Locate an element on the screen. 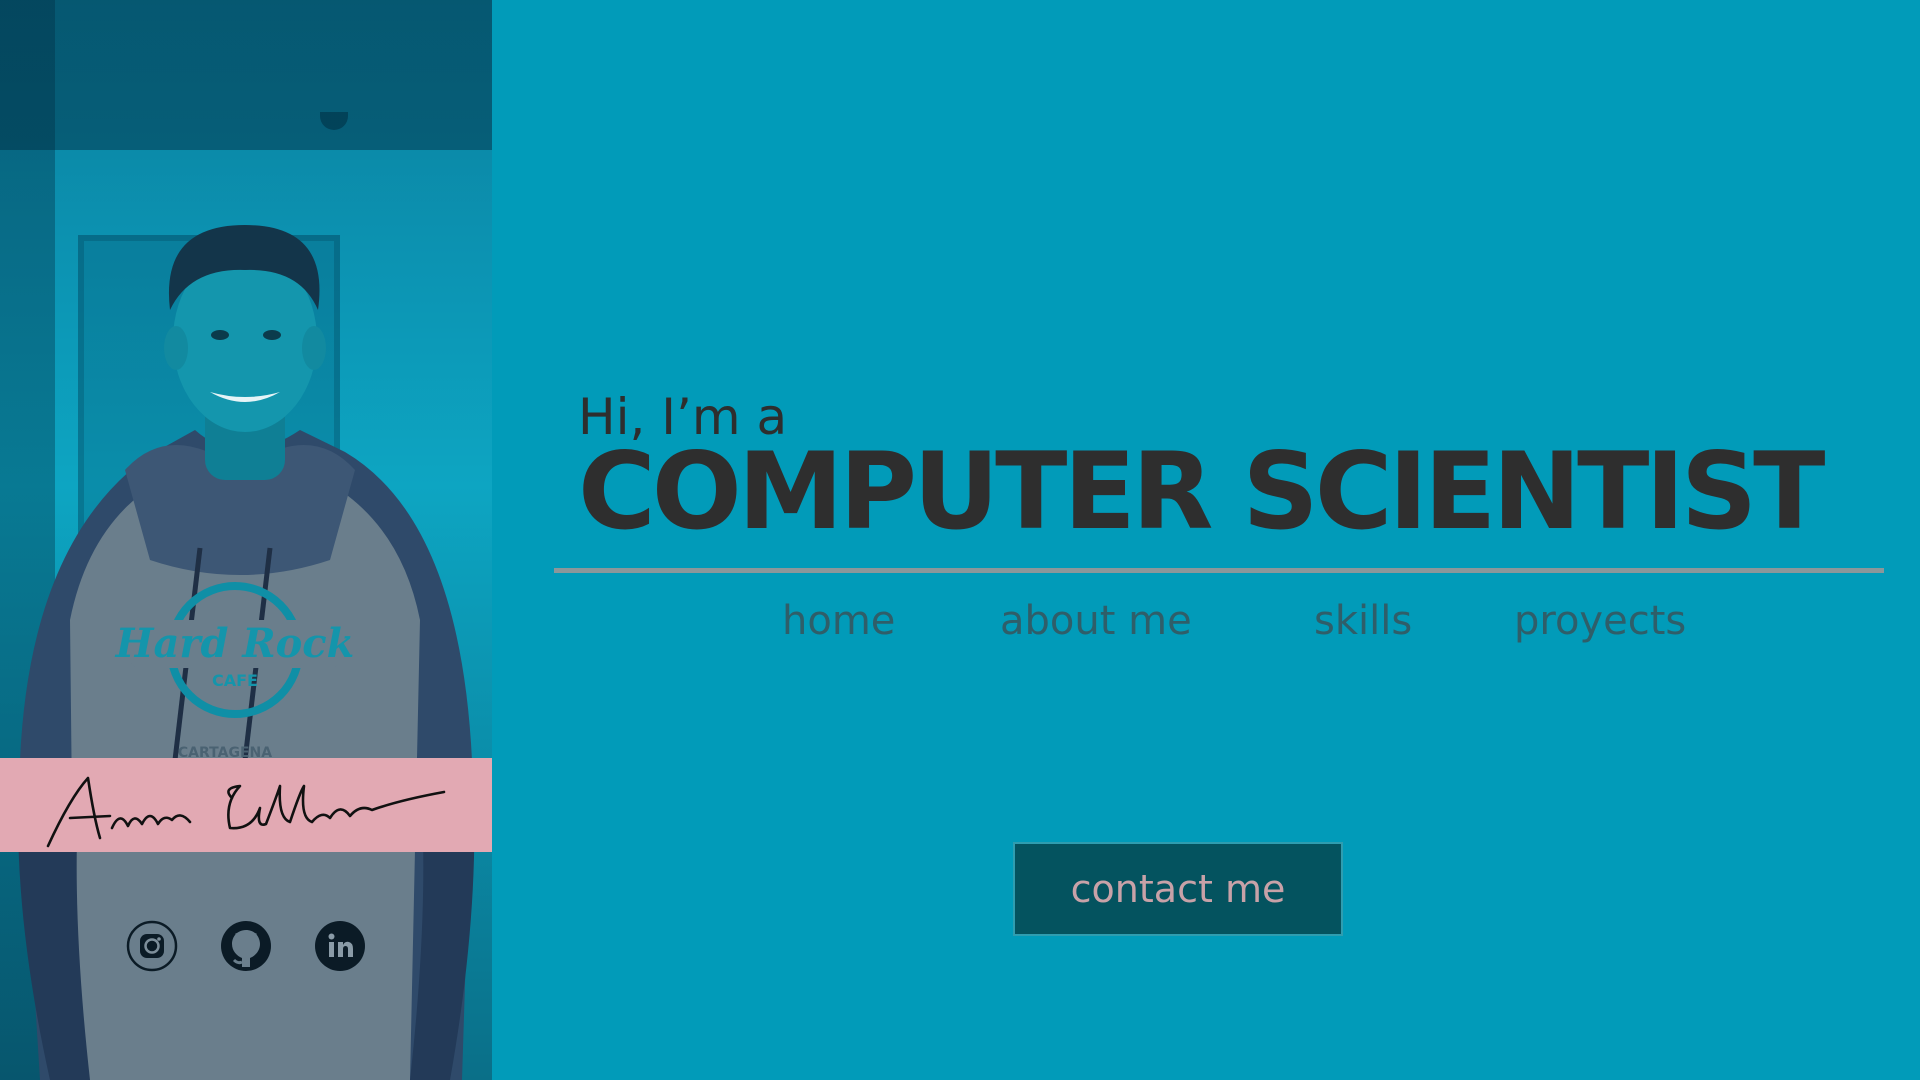 The width and height of the screenshot is (1920, 1080). main-navigation: home about me skills proyects is located at coordinates (1219, 620).